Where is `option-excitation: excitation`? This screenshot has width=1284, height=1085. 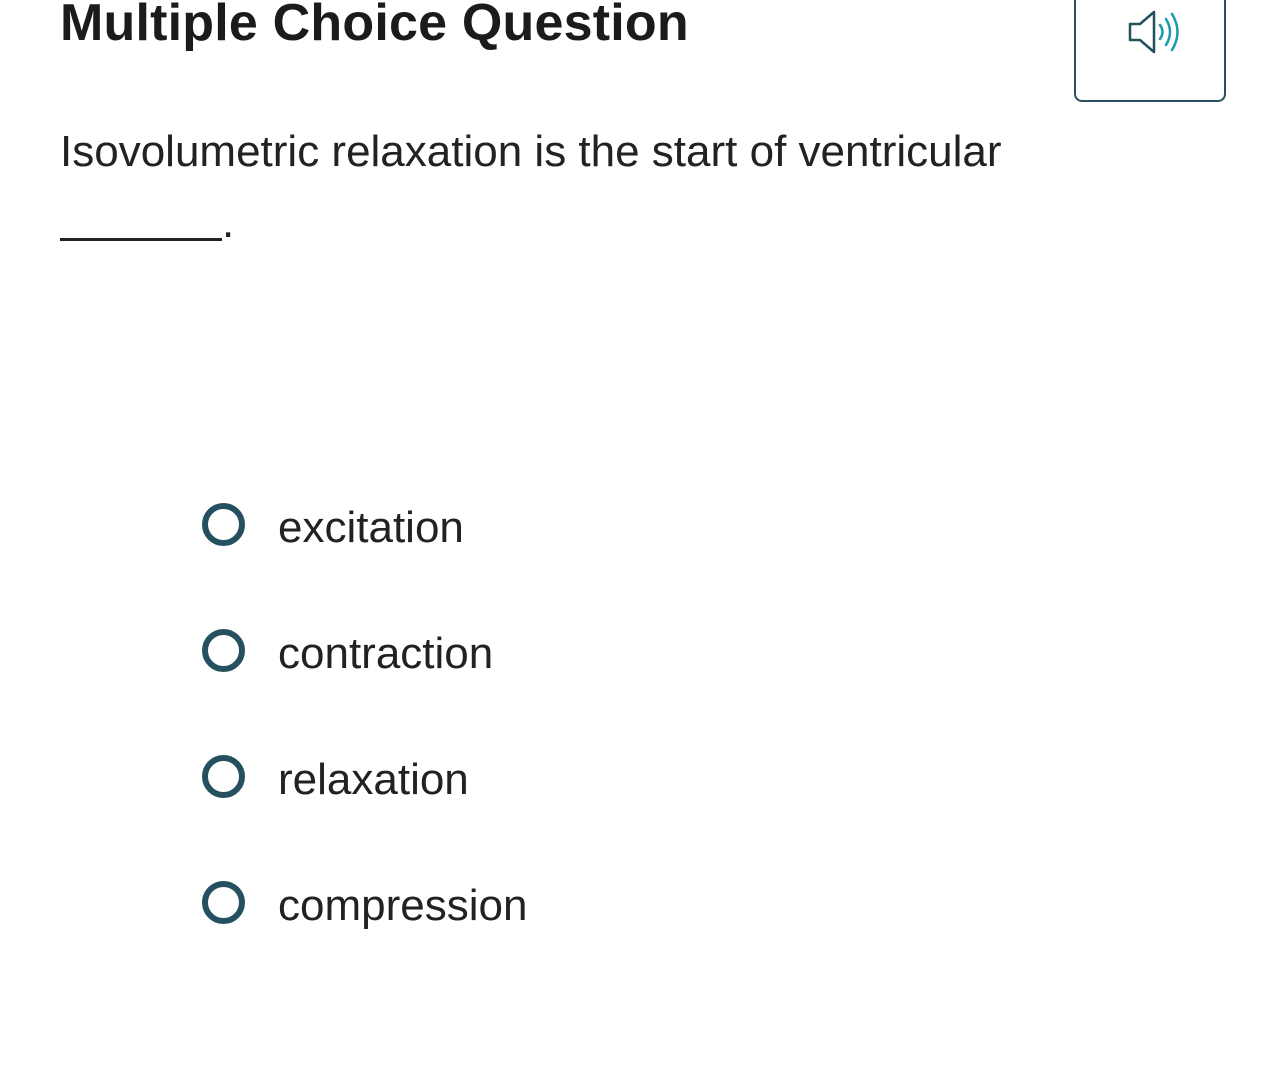 option-excitation: excitation is located at coordinates (552, 530).